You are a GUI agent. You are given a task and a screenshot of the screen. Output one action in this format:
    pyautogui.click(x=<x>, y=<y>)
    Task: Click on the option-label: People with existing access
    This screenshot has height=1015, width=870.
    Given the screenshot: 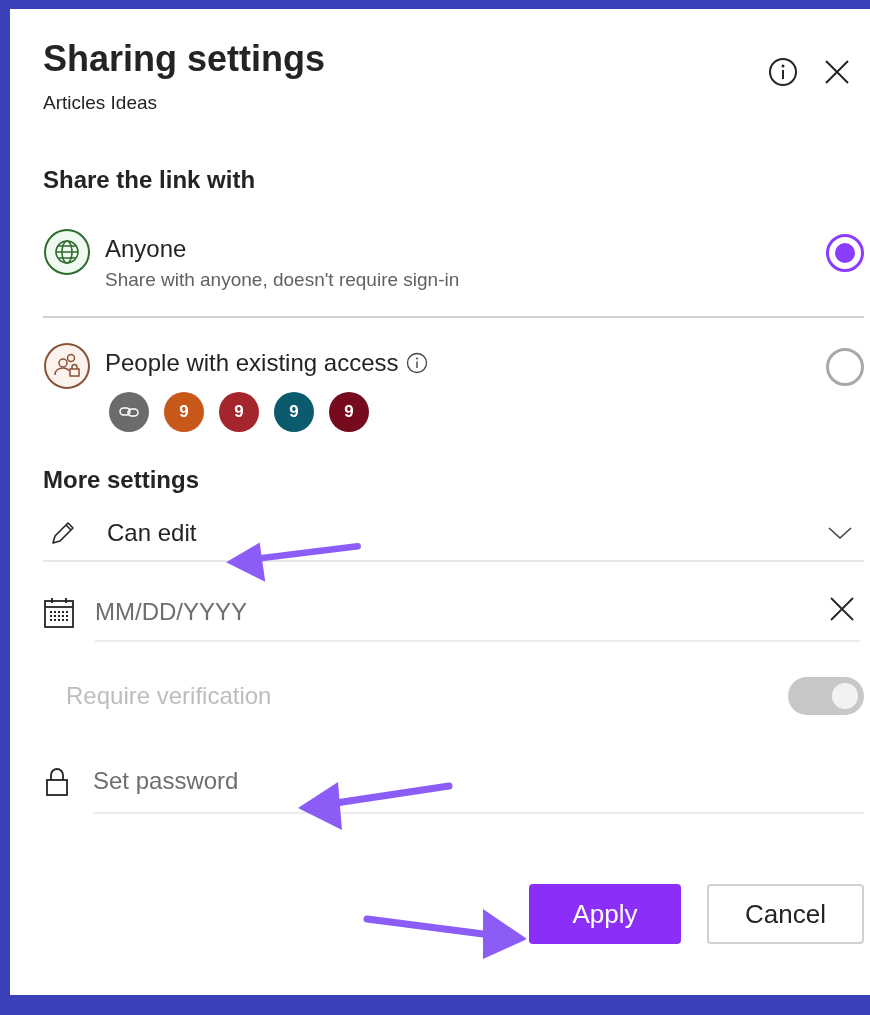 What is the action you would take?
    pyautogui.click(x=252, y=363)
    